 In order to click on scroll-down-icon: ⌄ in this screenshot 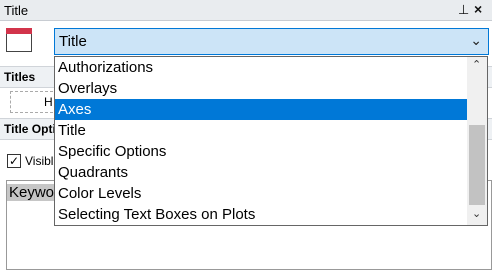, I will do `click(476, 213)`.